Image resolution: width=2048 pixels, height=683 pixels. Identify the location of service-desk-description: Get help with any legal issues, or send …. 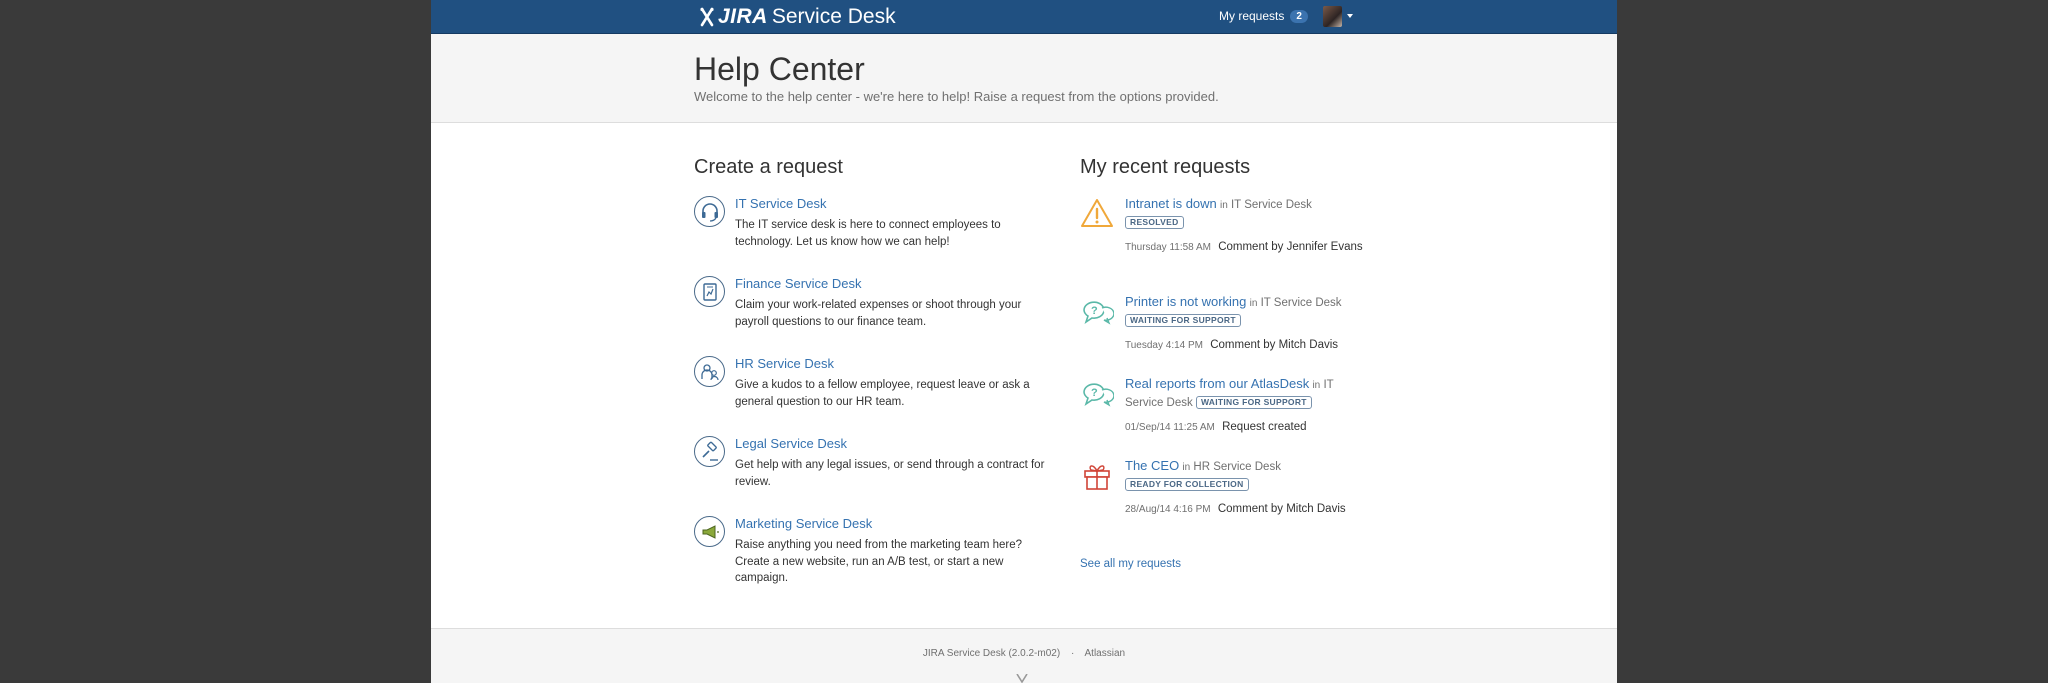
(890, 473).